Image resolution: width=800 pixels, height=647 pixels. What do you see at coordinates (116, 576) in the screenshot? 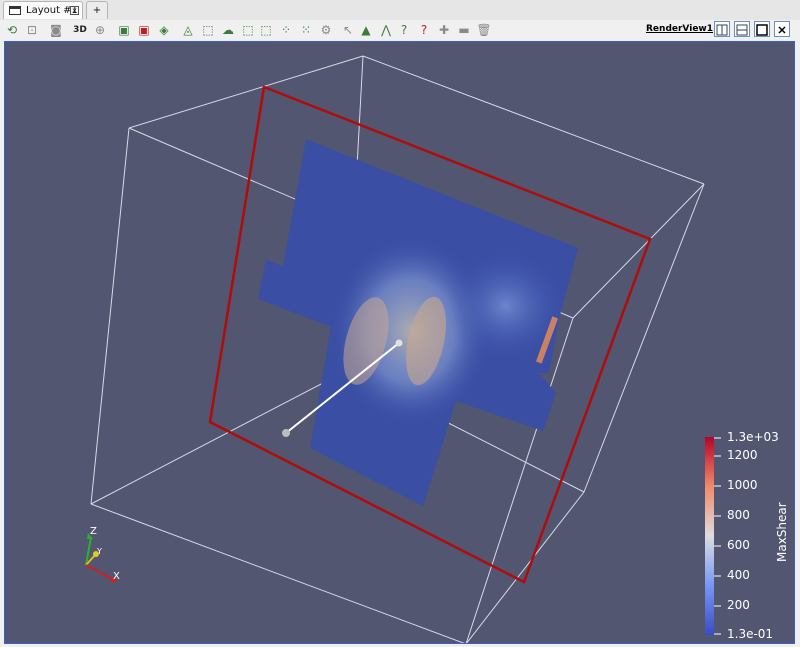
I see `axis-label-x: X` at bounding box center [116, 576].